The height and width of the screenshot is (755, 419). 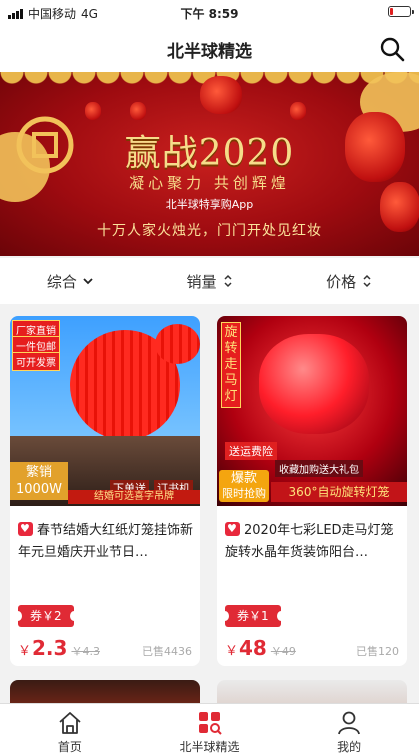 What do you see at coordinates (36, 361) in the screenshot?
I see `product-badge: 可开发票` at bounding box center [36, 361].